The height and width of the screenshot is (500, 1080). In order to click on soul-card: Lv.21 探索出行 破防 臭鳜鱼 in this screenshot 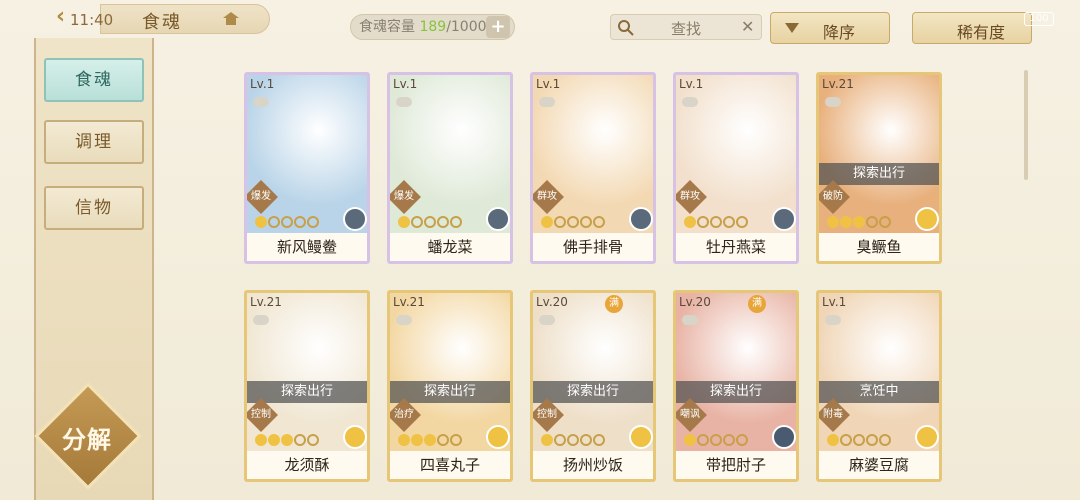, I will do `click(879, 168)`.